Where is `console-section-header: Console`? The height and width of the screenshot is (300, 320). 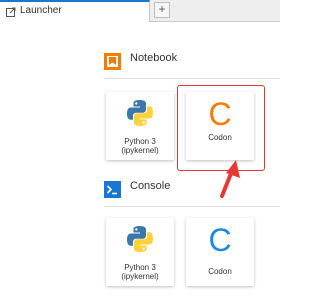
console-section-header: Console is located at coordinates (137, 189).